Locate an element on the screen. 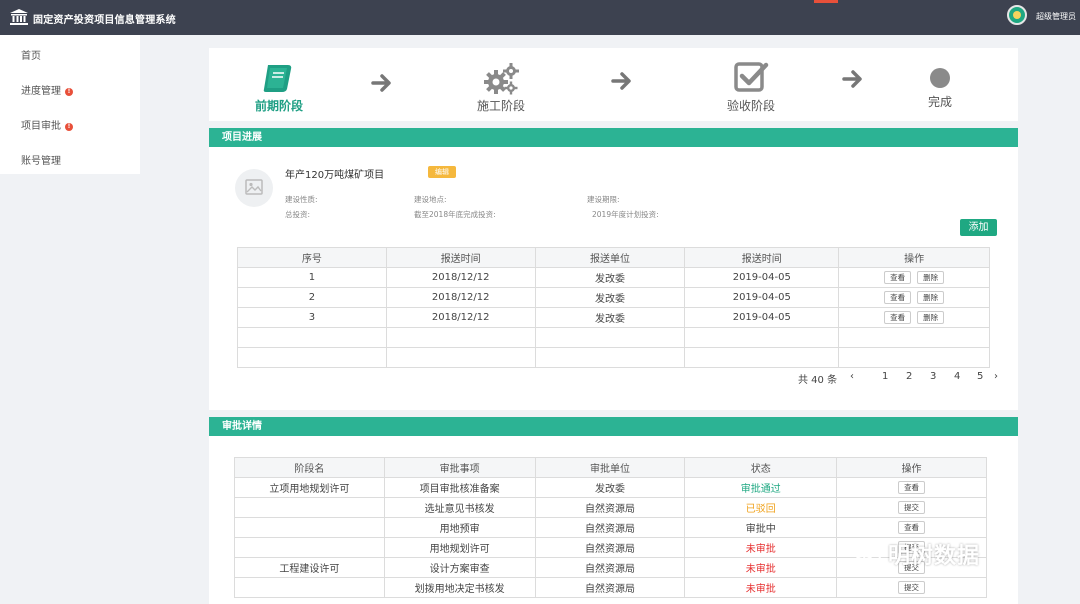 This screenshot has height=604, width=1080. cell-phase: 工程建设许可 is located at coordinates (309, 567).